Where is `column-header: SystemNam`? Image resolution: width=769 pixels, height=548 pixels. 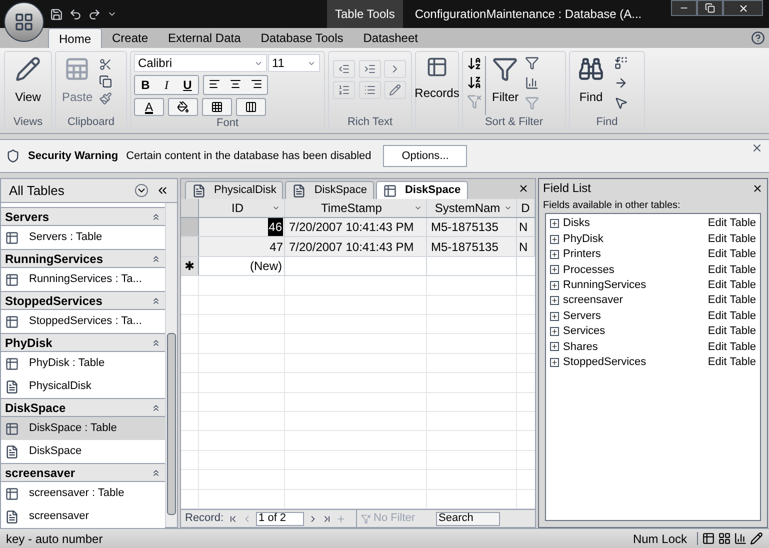 column-header: SystemNam is located at coordinates (472, 208).